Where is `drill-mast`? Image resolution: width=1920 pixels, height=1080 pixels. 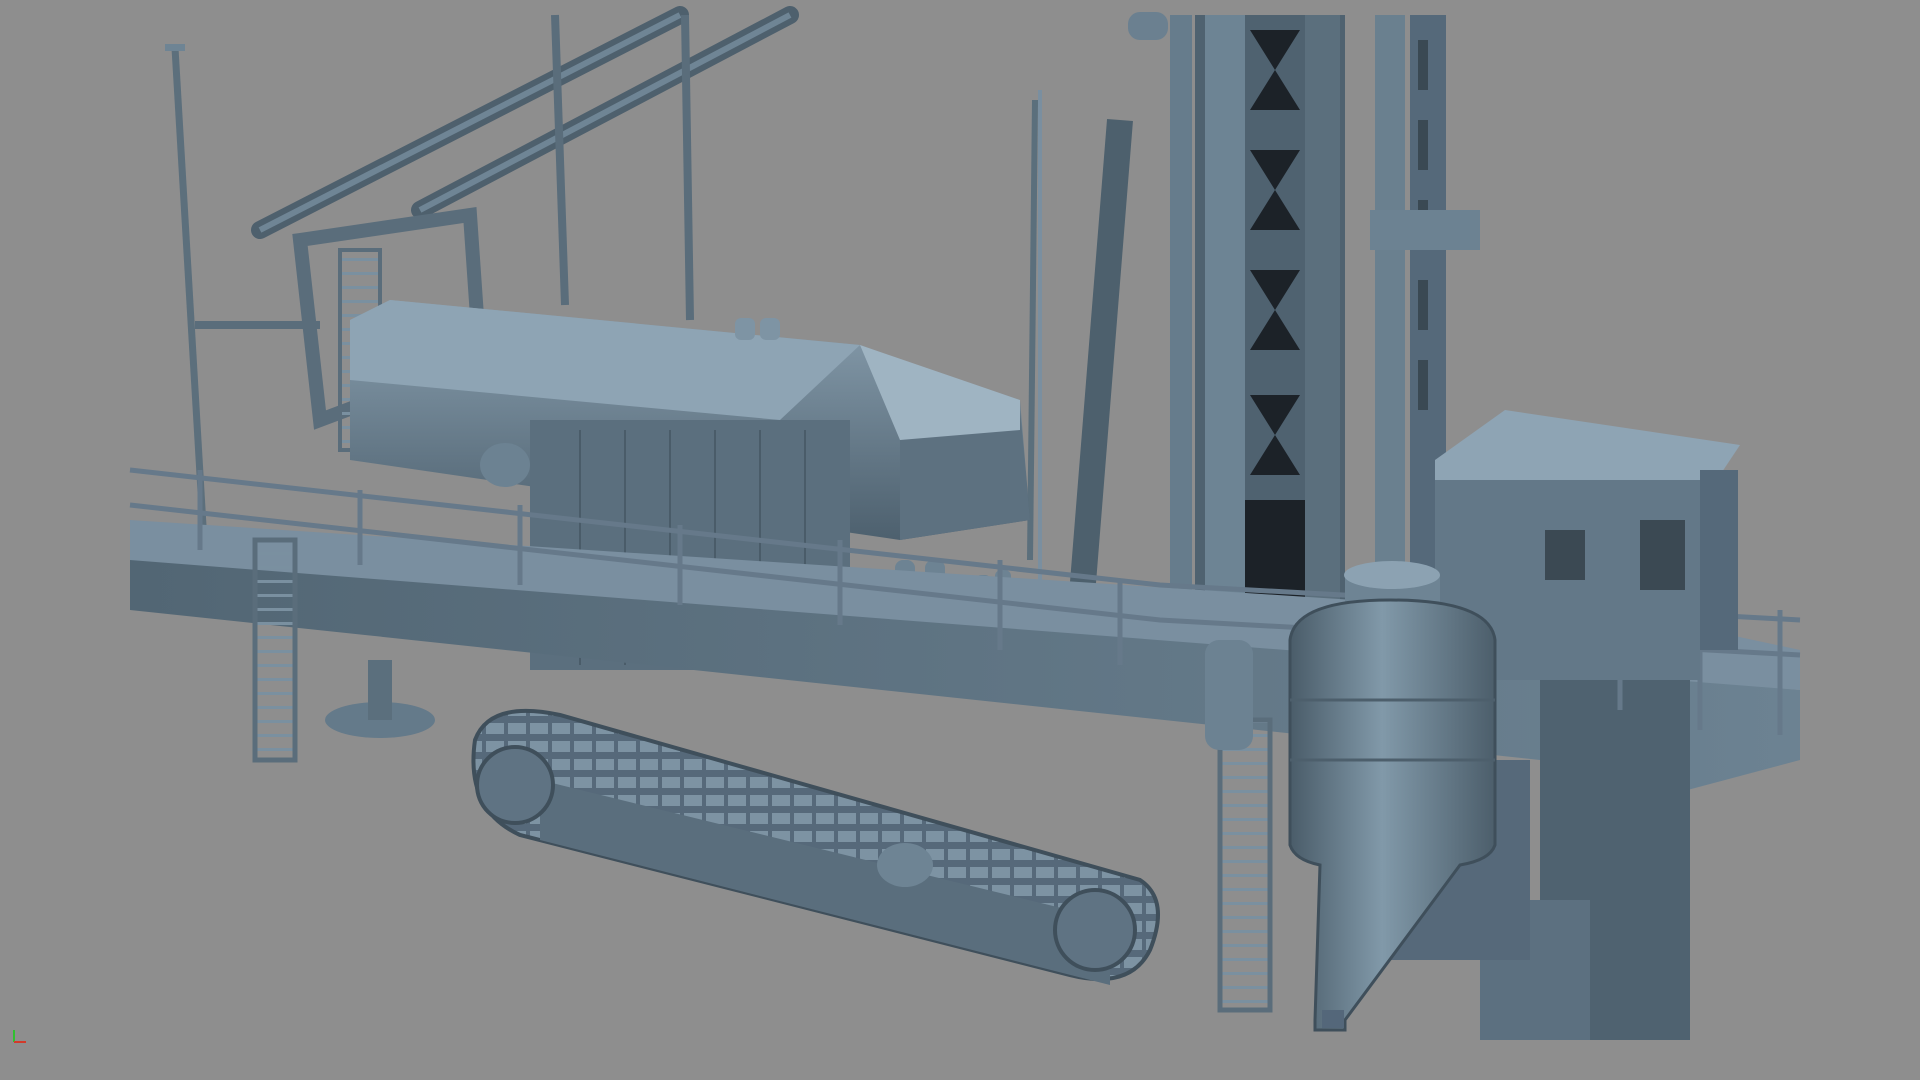
drill-mast is located at coordinates (1253, 333).